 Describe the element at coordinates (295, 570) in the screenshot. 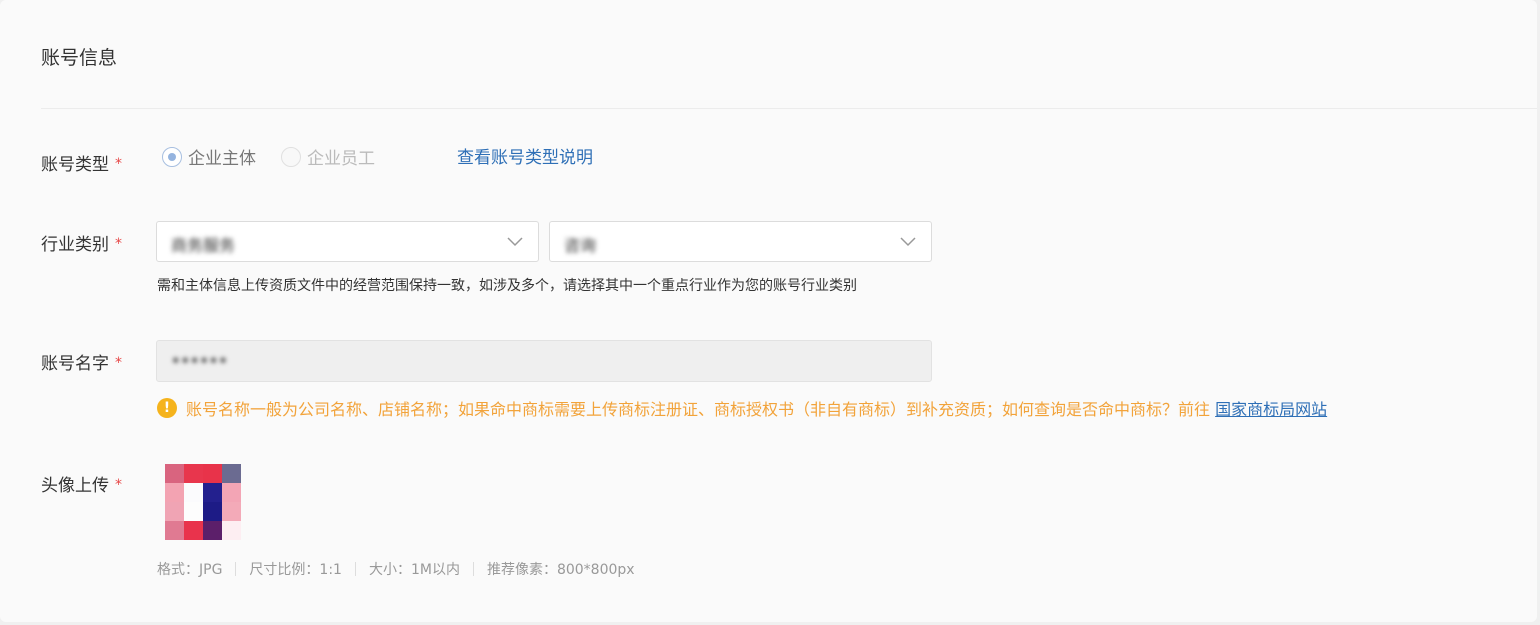

I see `ratio-spec: 尺寸比例：1:1` at that location.